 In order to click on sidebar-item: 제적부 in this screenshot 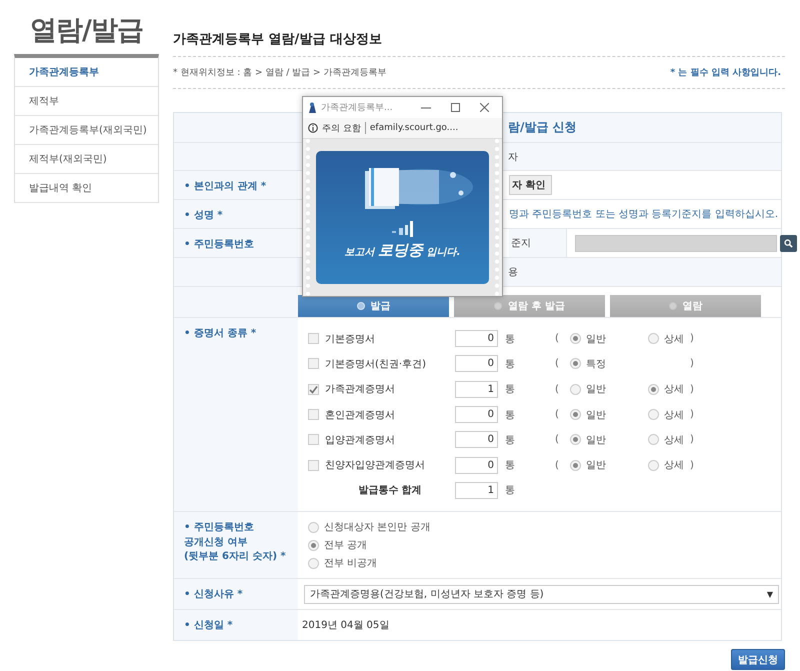, I will do `click(86, 101)`.